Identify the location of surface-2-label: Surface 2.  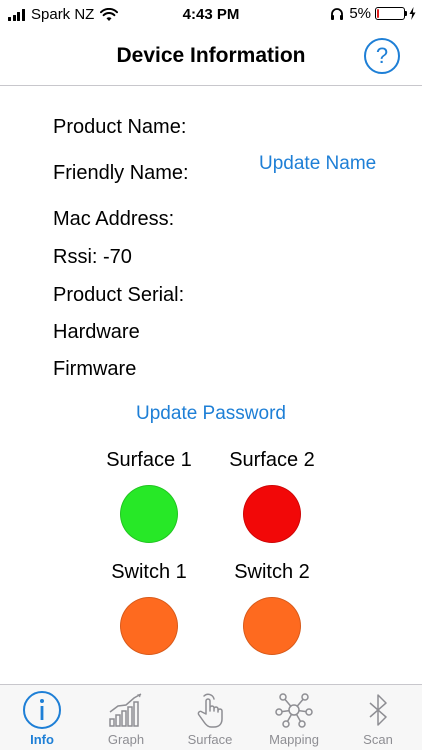
(272, 460).